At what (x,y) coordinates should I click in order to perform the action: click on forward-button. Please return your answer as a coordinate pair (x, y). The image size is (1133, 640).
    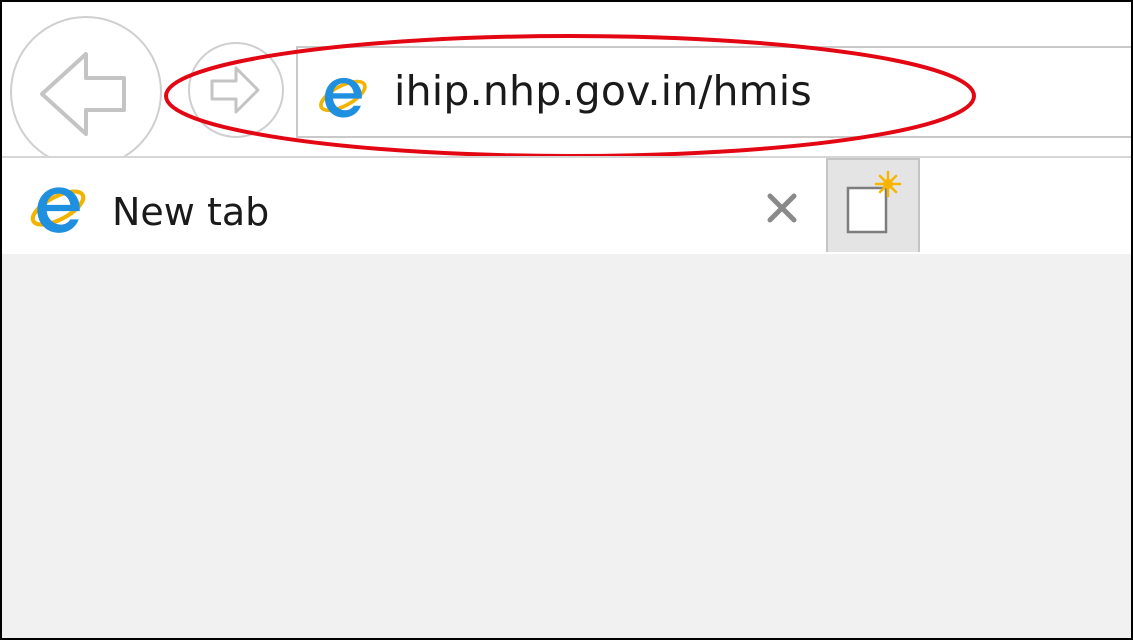
    Looking at the image, I should click on (236, 90).